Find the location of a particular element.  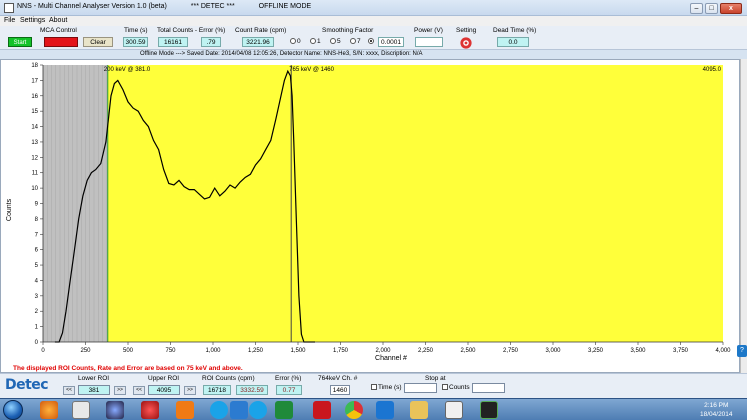

total-counts-label: Total Counts - Error (%) is located at coordinates (191, 30).